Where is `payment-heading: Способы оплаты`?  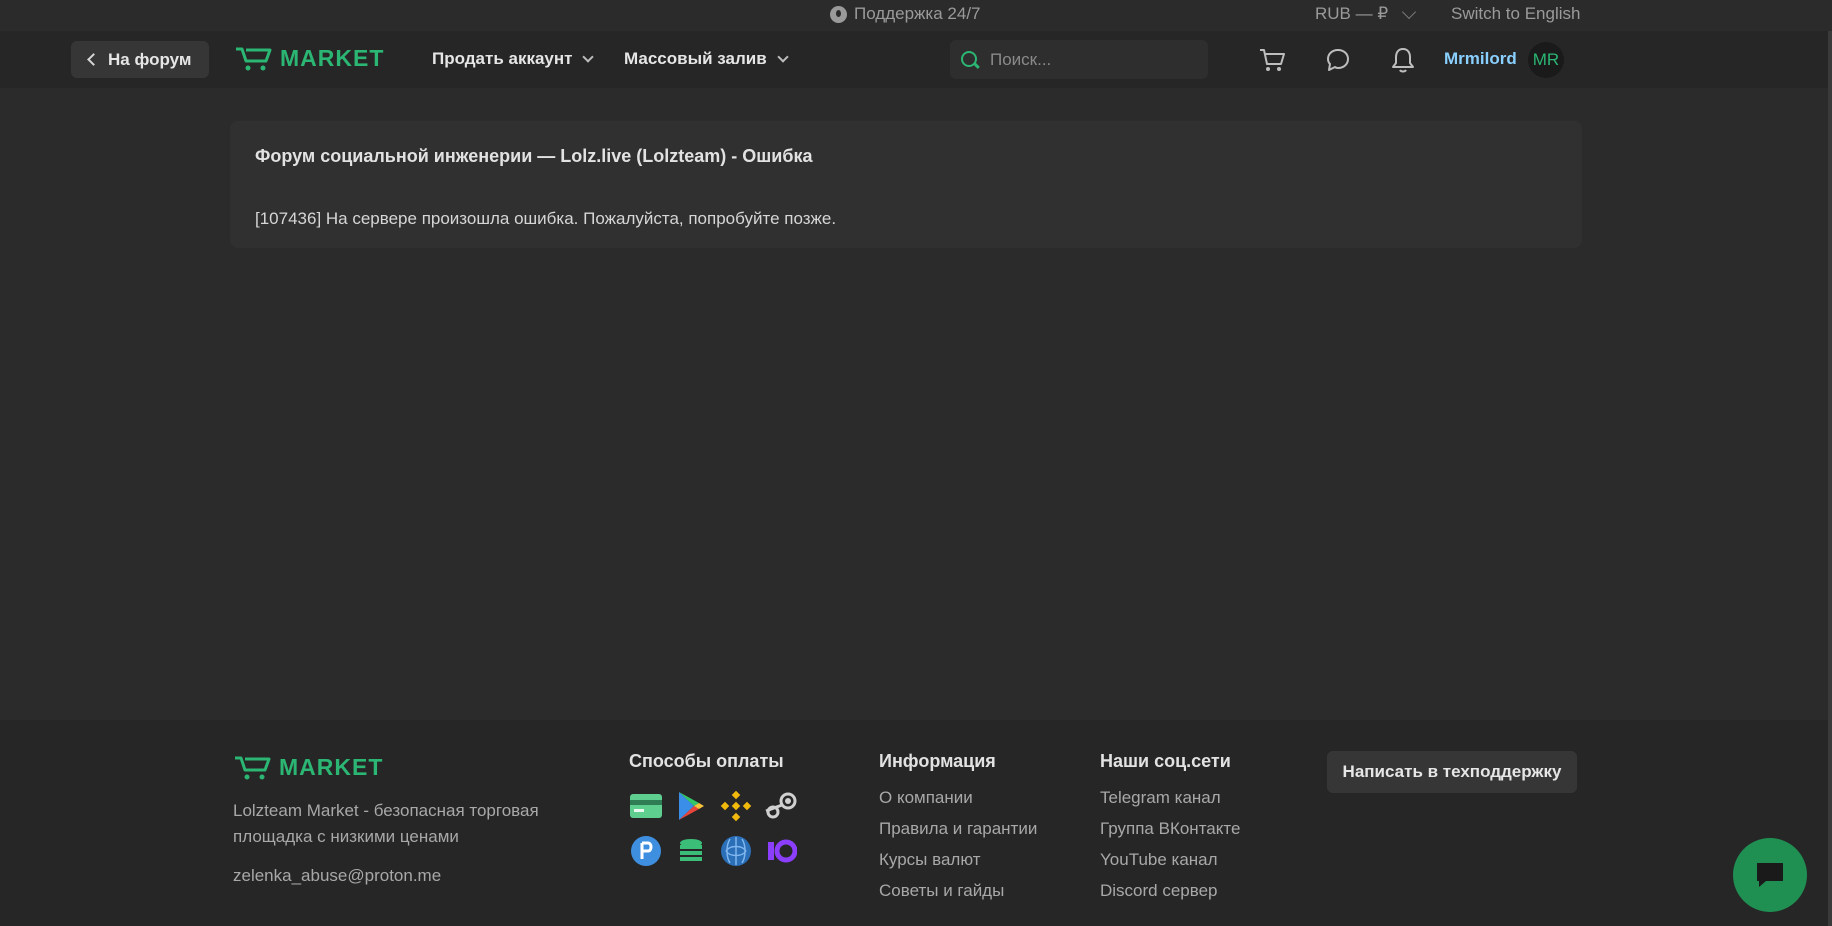 payment-heading: Способы оплаты is located at coordinates (706, 761).